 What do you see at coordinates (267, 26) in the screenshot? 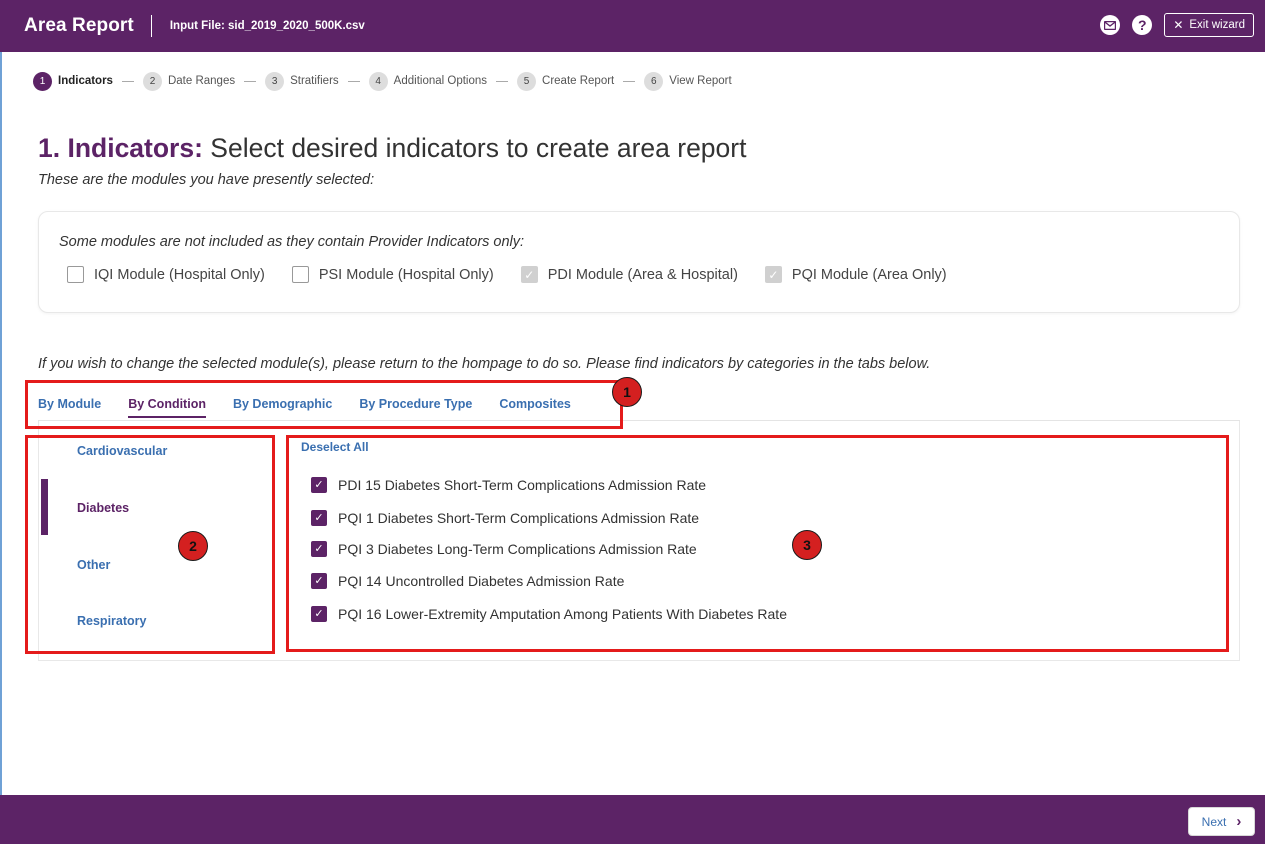
I see `input-file-label: Input File: sid_2019_2020_500K.csv` at bounding box center [267, 26].